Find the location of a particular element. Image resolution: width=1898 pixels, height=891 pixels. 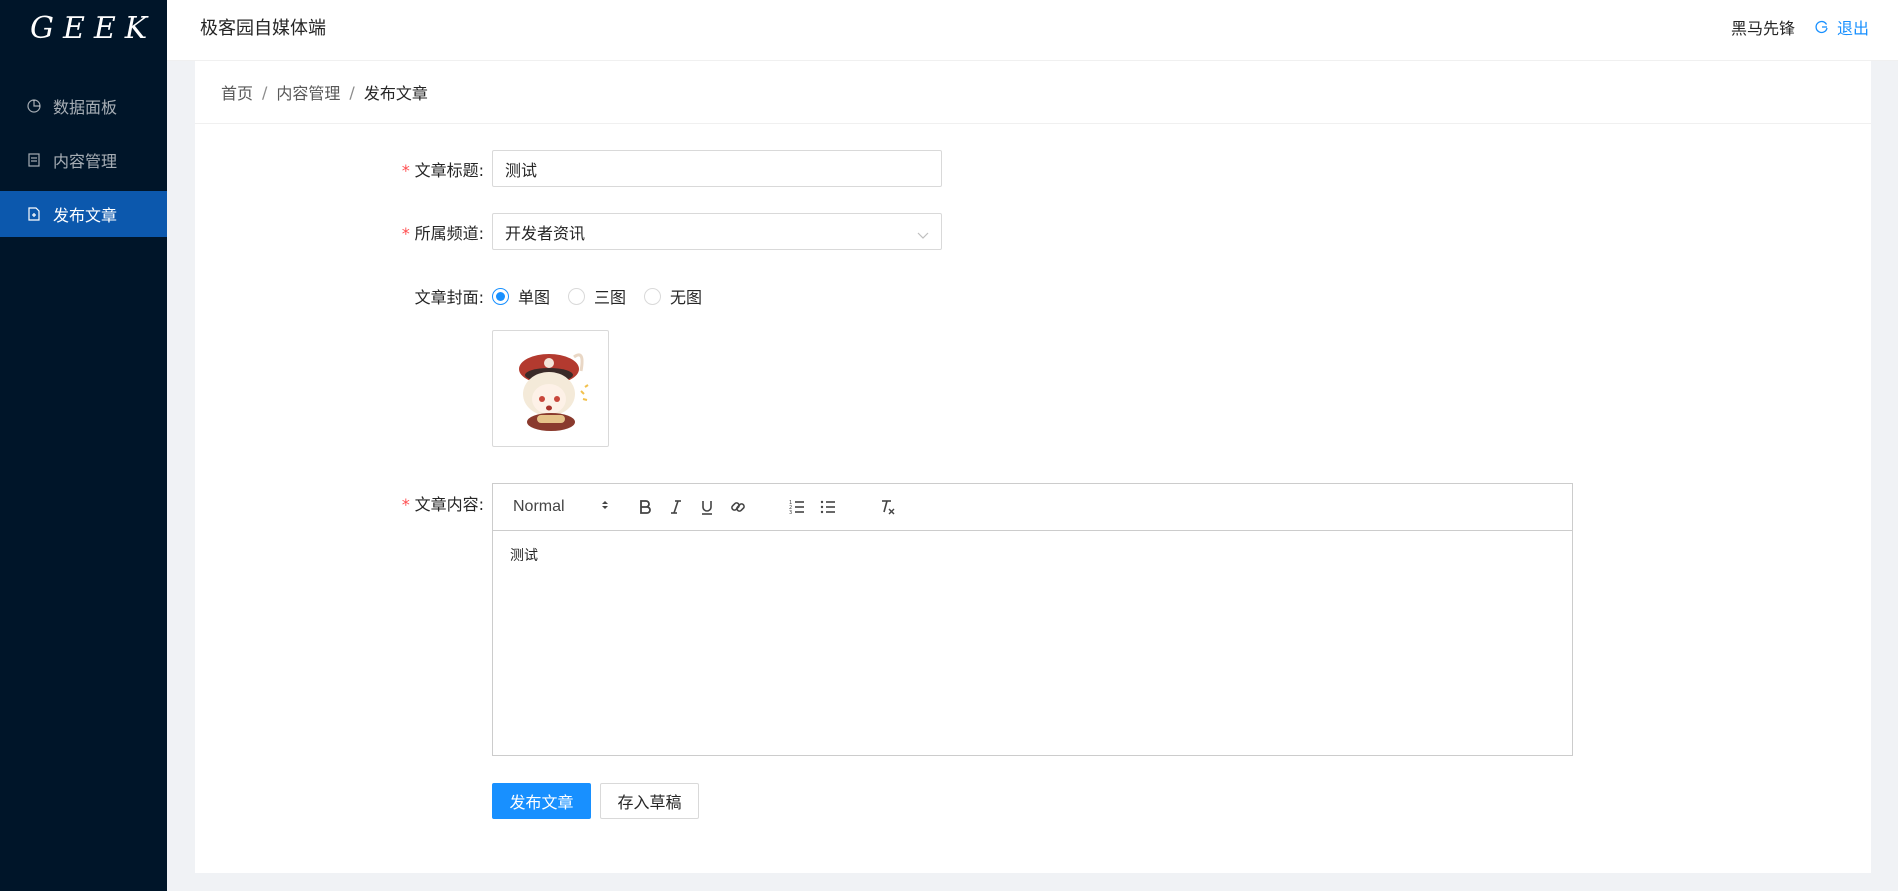

radio-checked-icon is located at coordinates (500, 296).